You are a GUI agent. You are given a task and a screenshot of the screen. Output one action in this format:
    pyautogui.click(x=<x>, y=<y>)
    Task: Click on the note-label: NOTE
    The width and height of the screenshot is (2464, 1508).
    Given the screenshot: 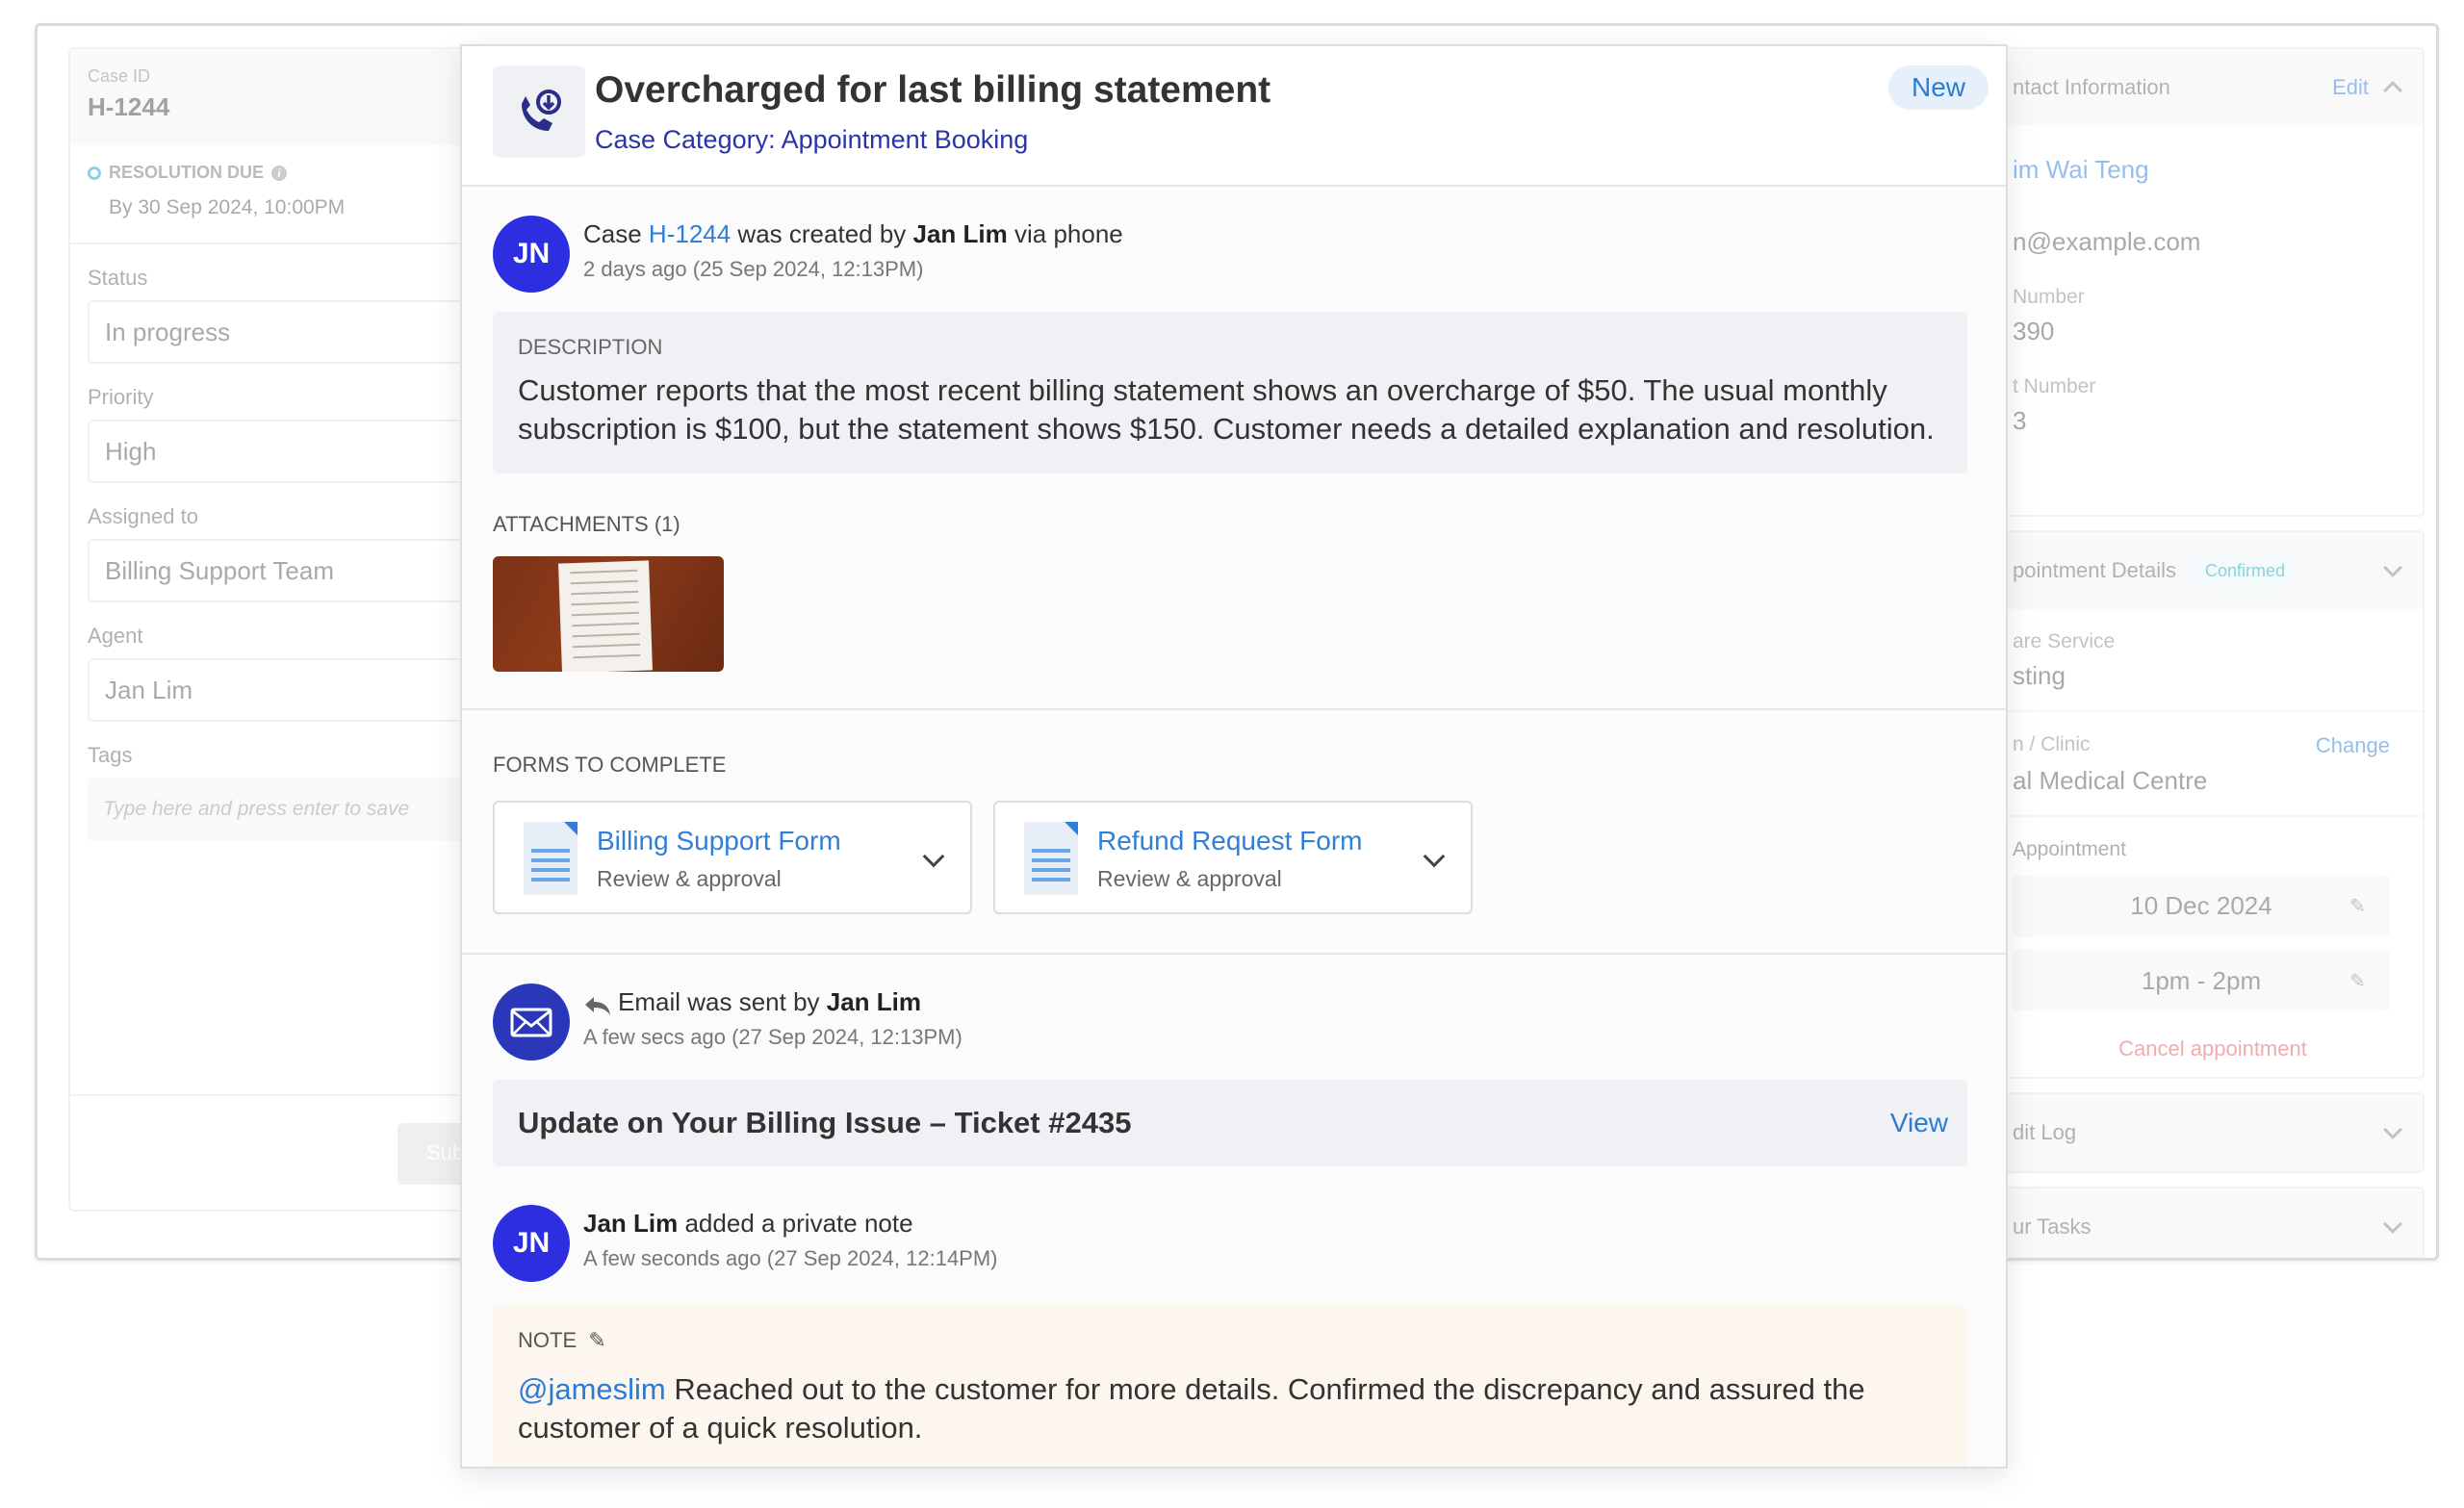 What is the action you would take?
    pyautogui.click(x=548, y=1340)
    